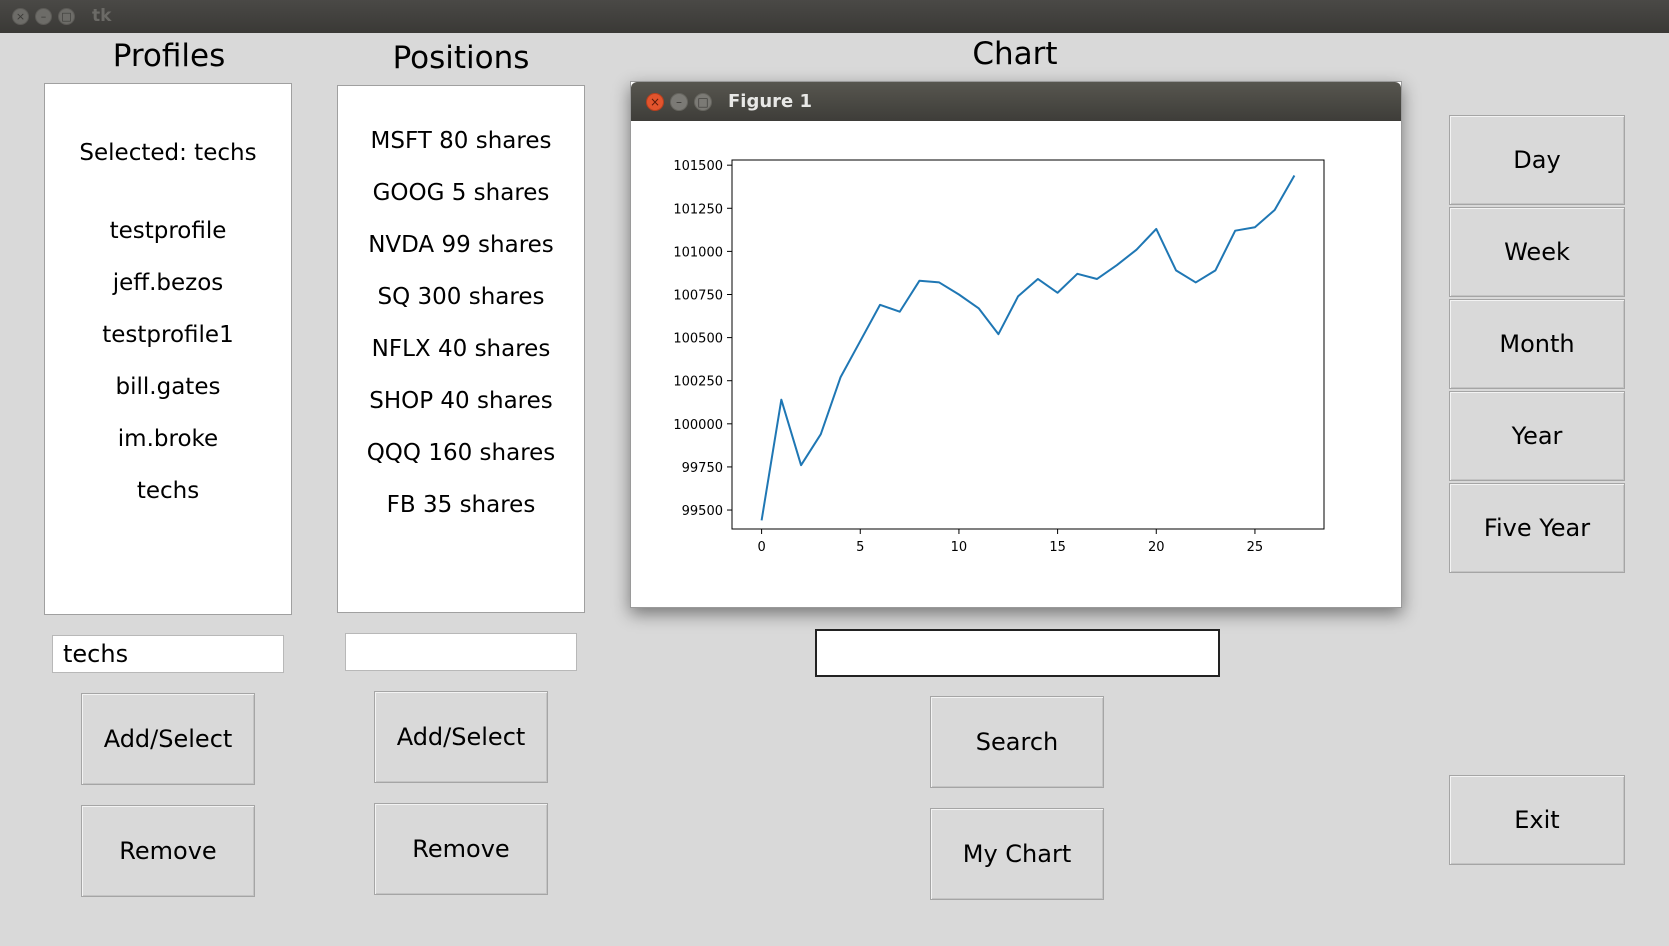 The height and width of the screenshot is (946, 1669). I want to click on position-item: NFLX 40 shares, so click(461, 349).